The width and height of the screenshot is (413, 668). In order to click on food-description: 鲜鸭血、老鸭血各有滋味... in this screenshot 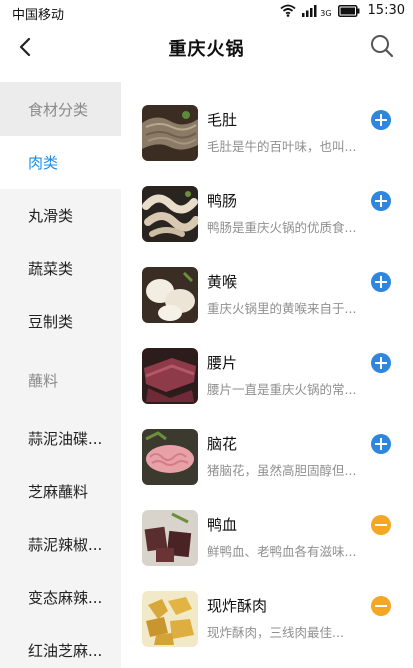, I will do `click(282, 551)`.